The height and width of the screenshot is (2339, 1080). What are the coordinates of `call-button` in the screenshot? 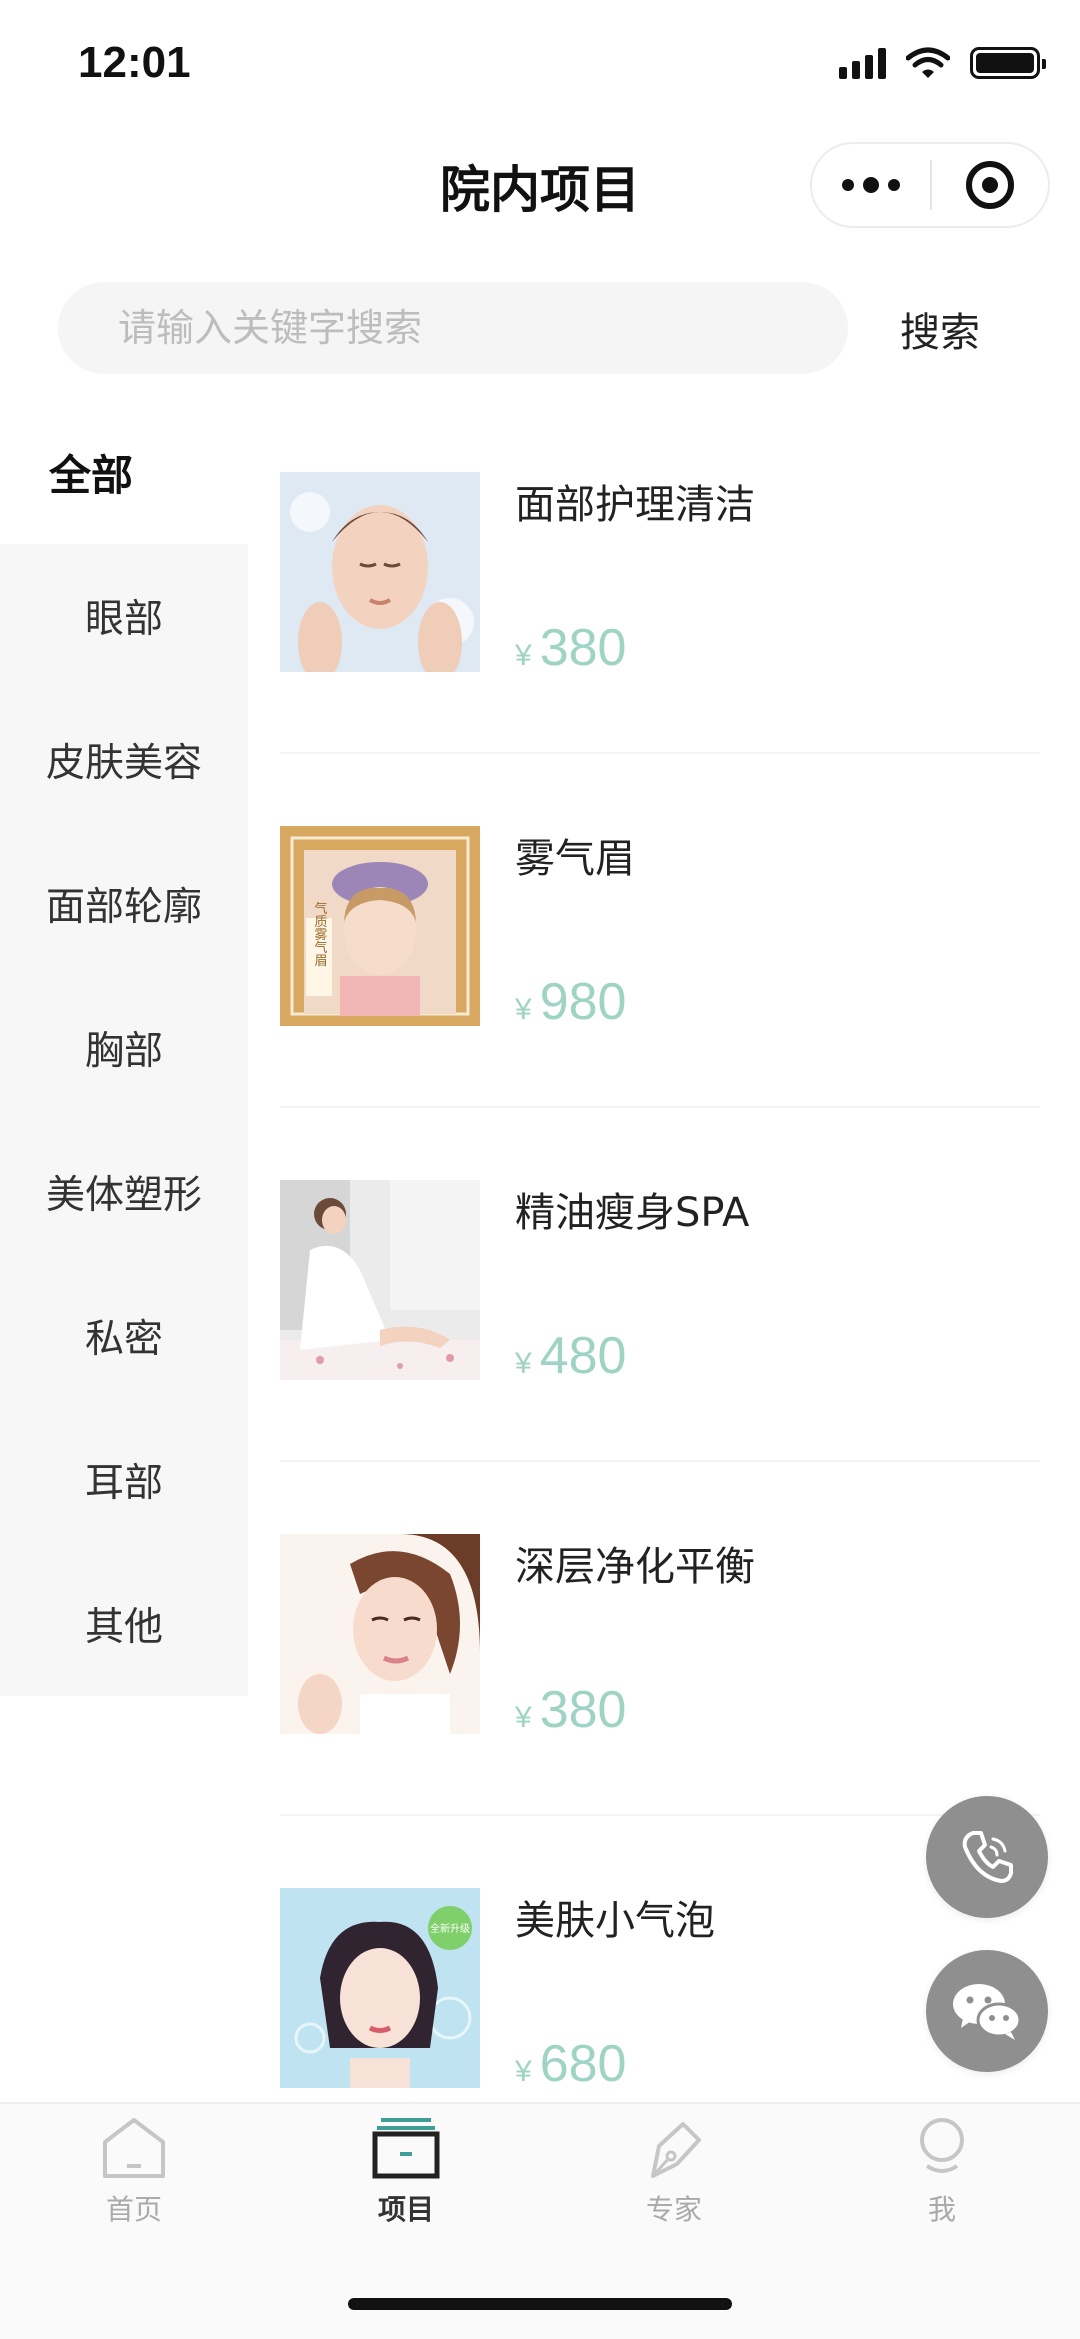 It's located at (987, 1857).